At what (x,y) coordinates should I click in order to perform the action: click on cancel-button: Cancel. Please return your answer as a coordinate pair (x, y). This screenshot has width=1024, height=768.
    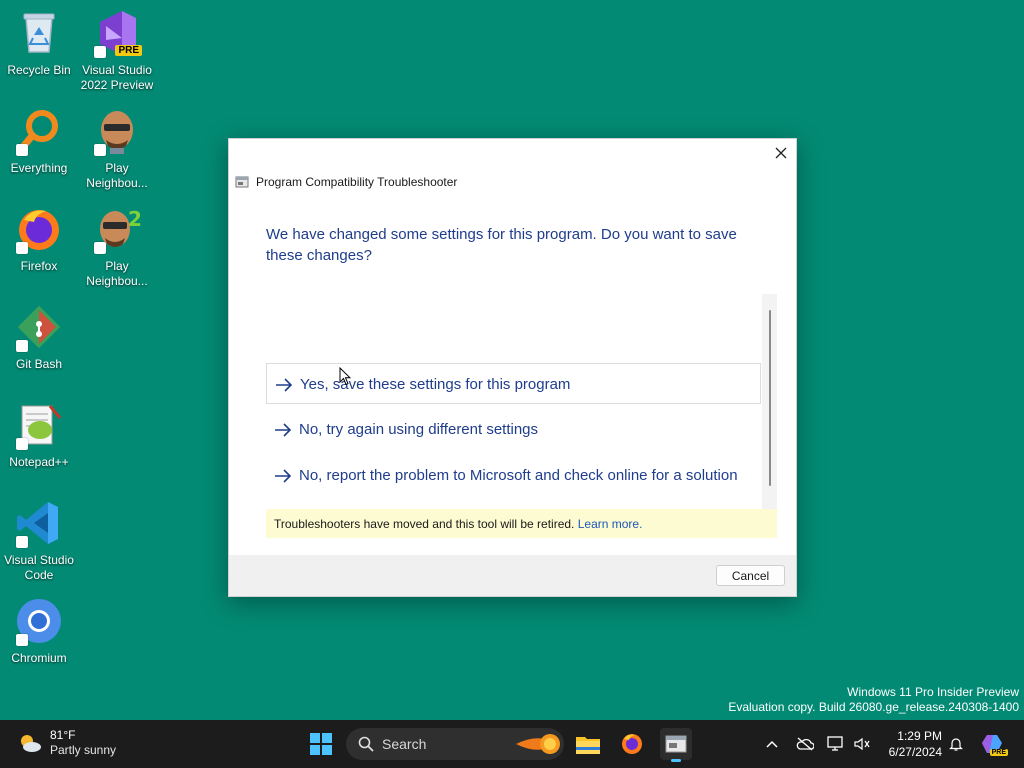
    Looking at the image, I should click on (750, 575).